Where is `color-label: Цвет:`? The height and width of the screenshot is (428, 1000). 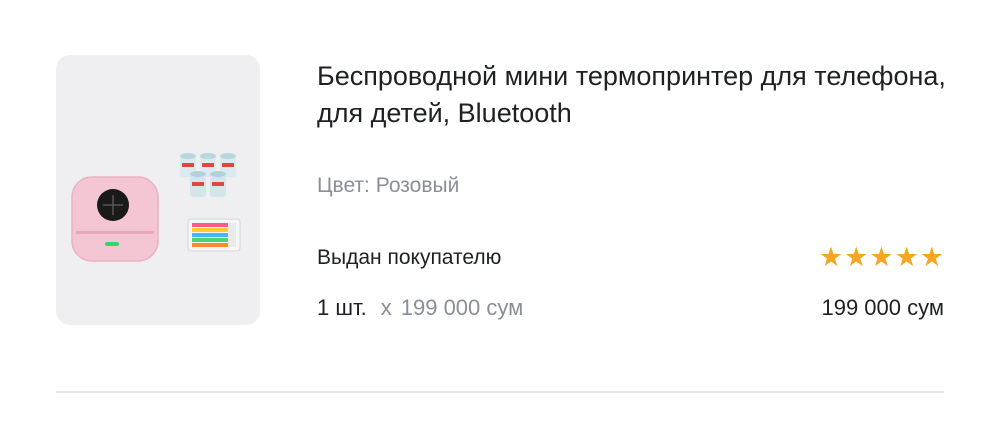 color-label: Цвет: is located at coordinates (343, 185).